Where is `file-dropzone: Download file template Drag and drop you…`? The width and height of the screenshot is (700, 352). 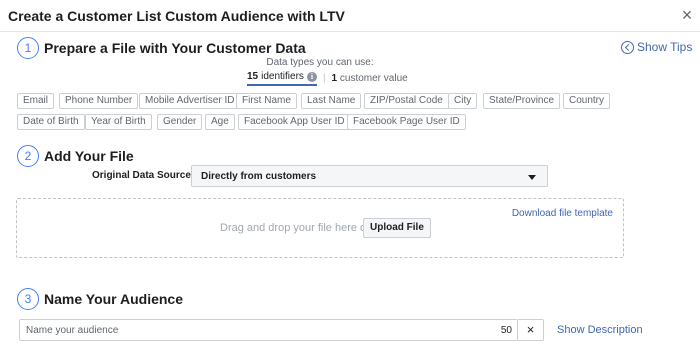 file-dropzone: Download file template Drag and drop you… is located at coordinates (320, 228).